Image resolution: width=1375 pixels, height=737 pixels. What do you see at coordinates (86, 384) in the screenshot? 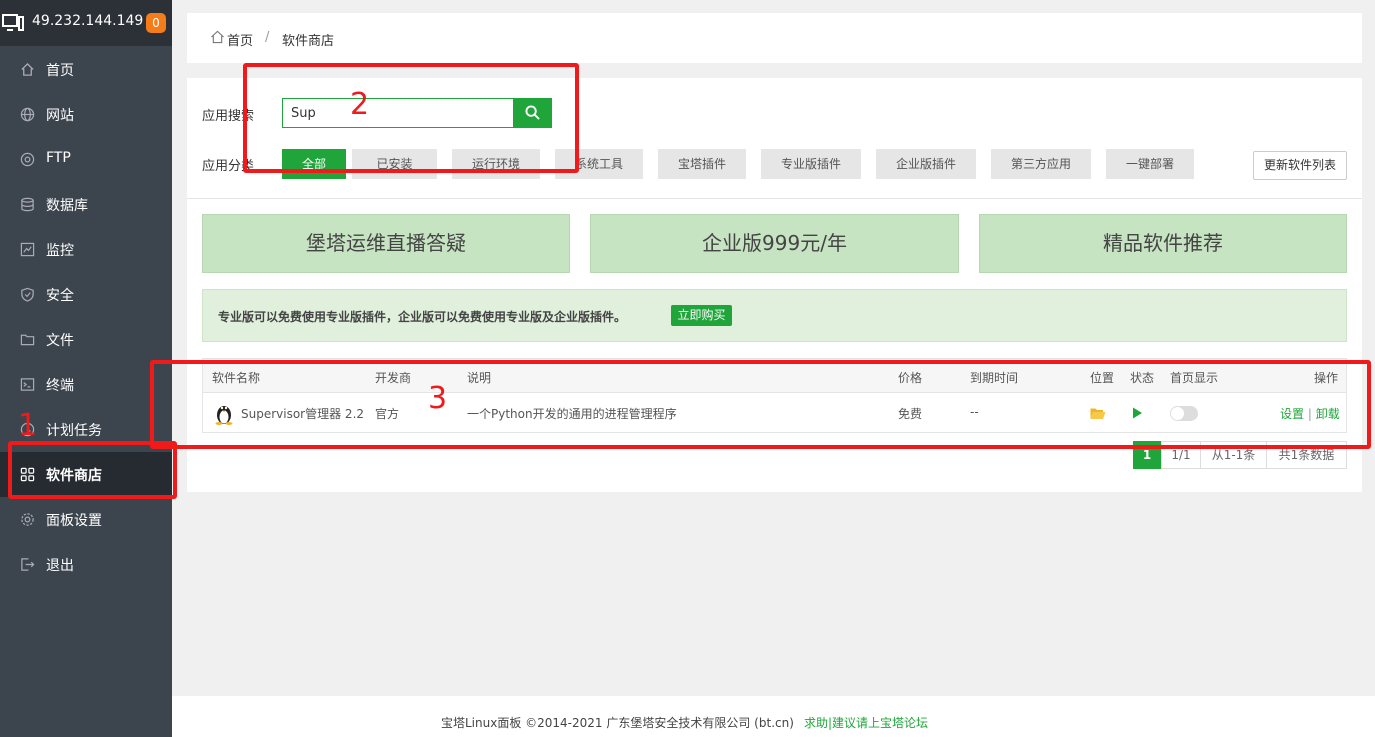
I see `sidebar-item-terminal: 终端` at bounding box center [86, 384].